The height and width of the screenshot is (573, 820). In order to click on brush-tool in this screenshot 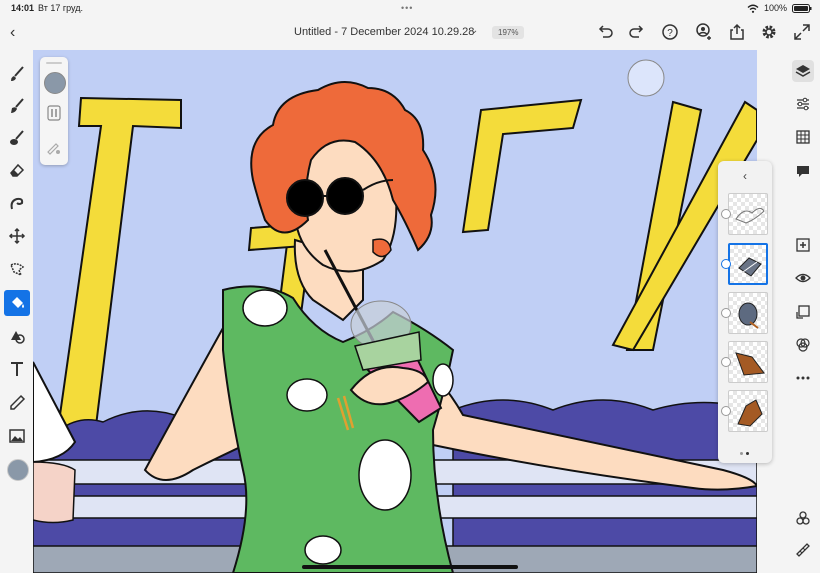, I will do `click(17, 74)`.